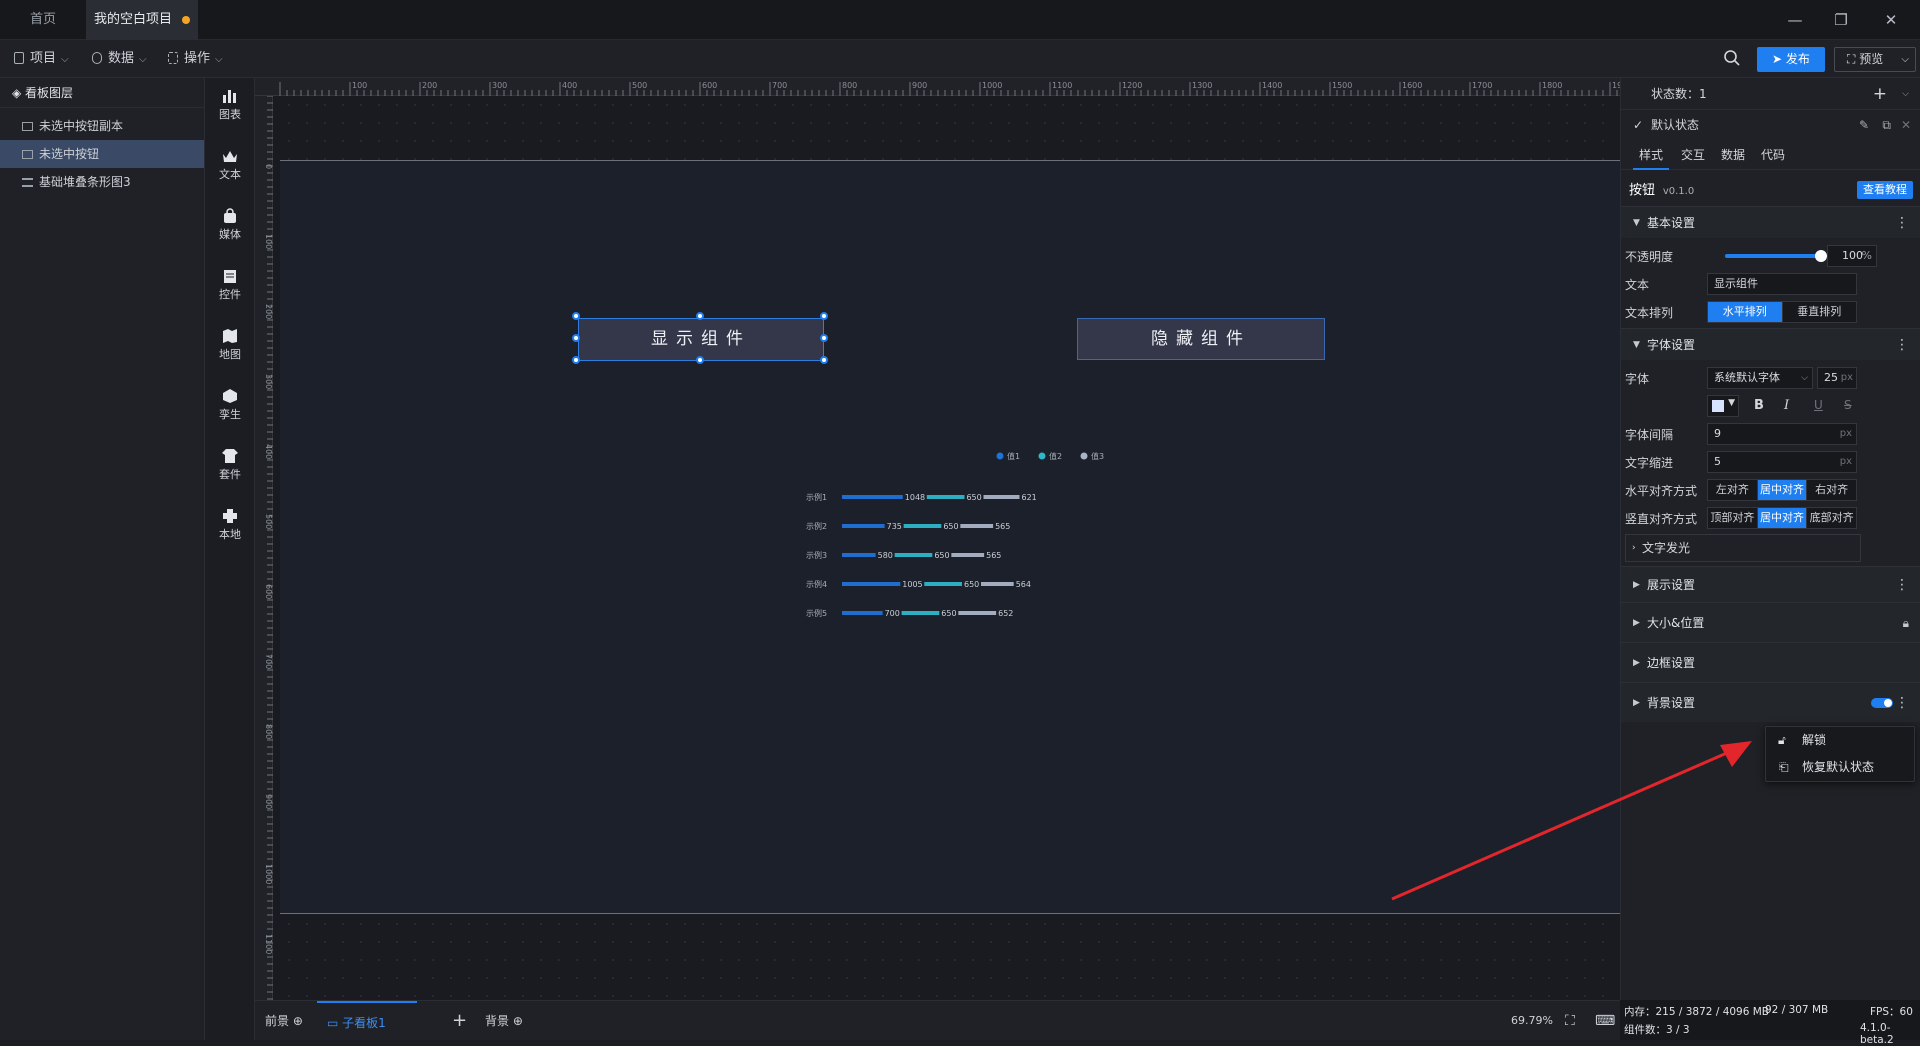 This screenshot has width=1920, height=1046. What do you see at coordinates (1693, 156) in the screenshot?
I see `tab-interaction: 交互` at bounding box center [1693, 156].